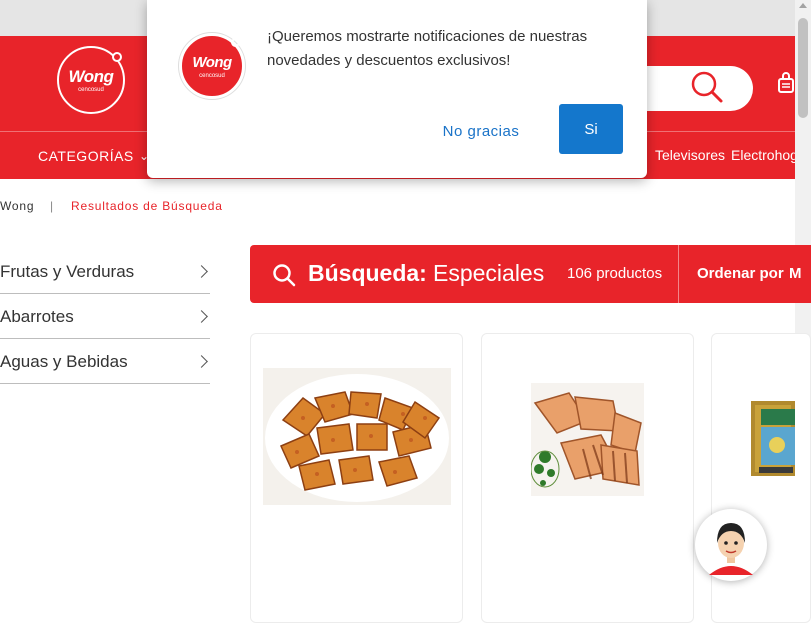  I want to click on popup-wong-logo: Wong cencosud, so click(212, 66).